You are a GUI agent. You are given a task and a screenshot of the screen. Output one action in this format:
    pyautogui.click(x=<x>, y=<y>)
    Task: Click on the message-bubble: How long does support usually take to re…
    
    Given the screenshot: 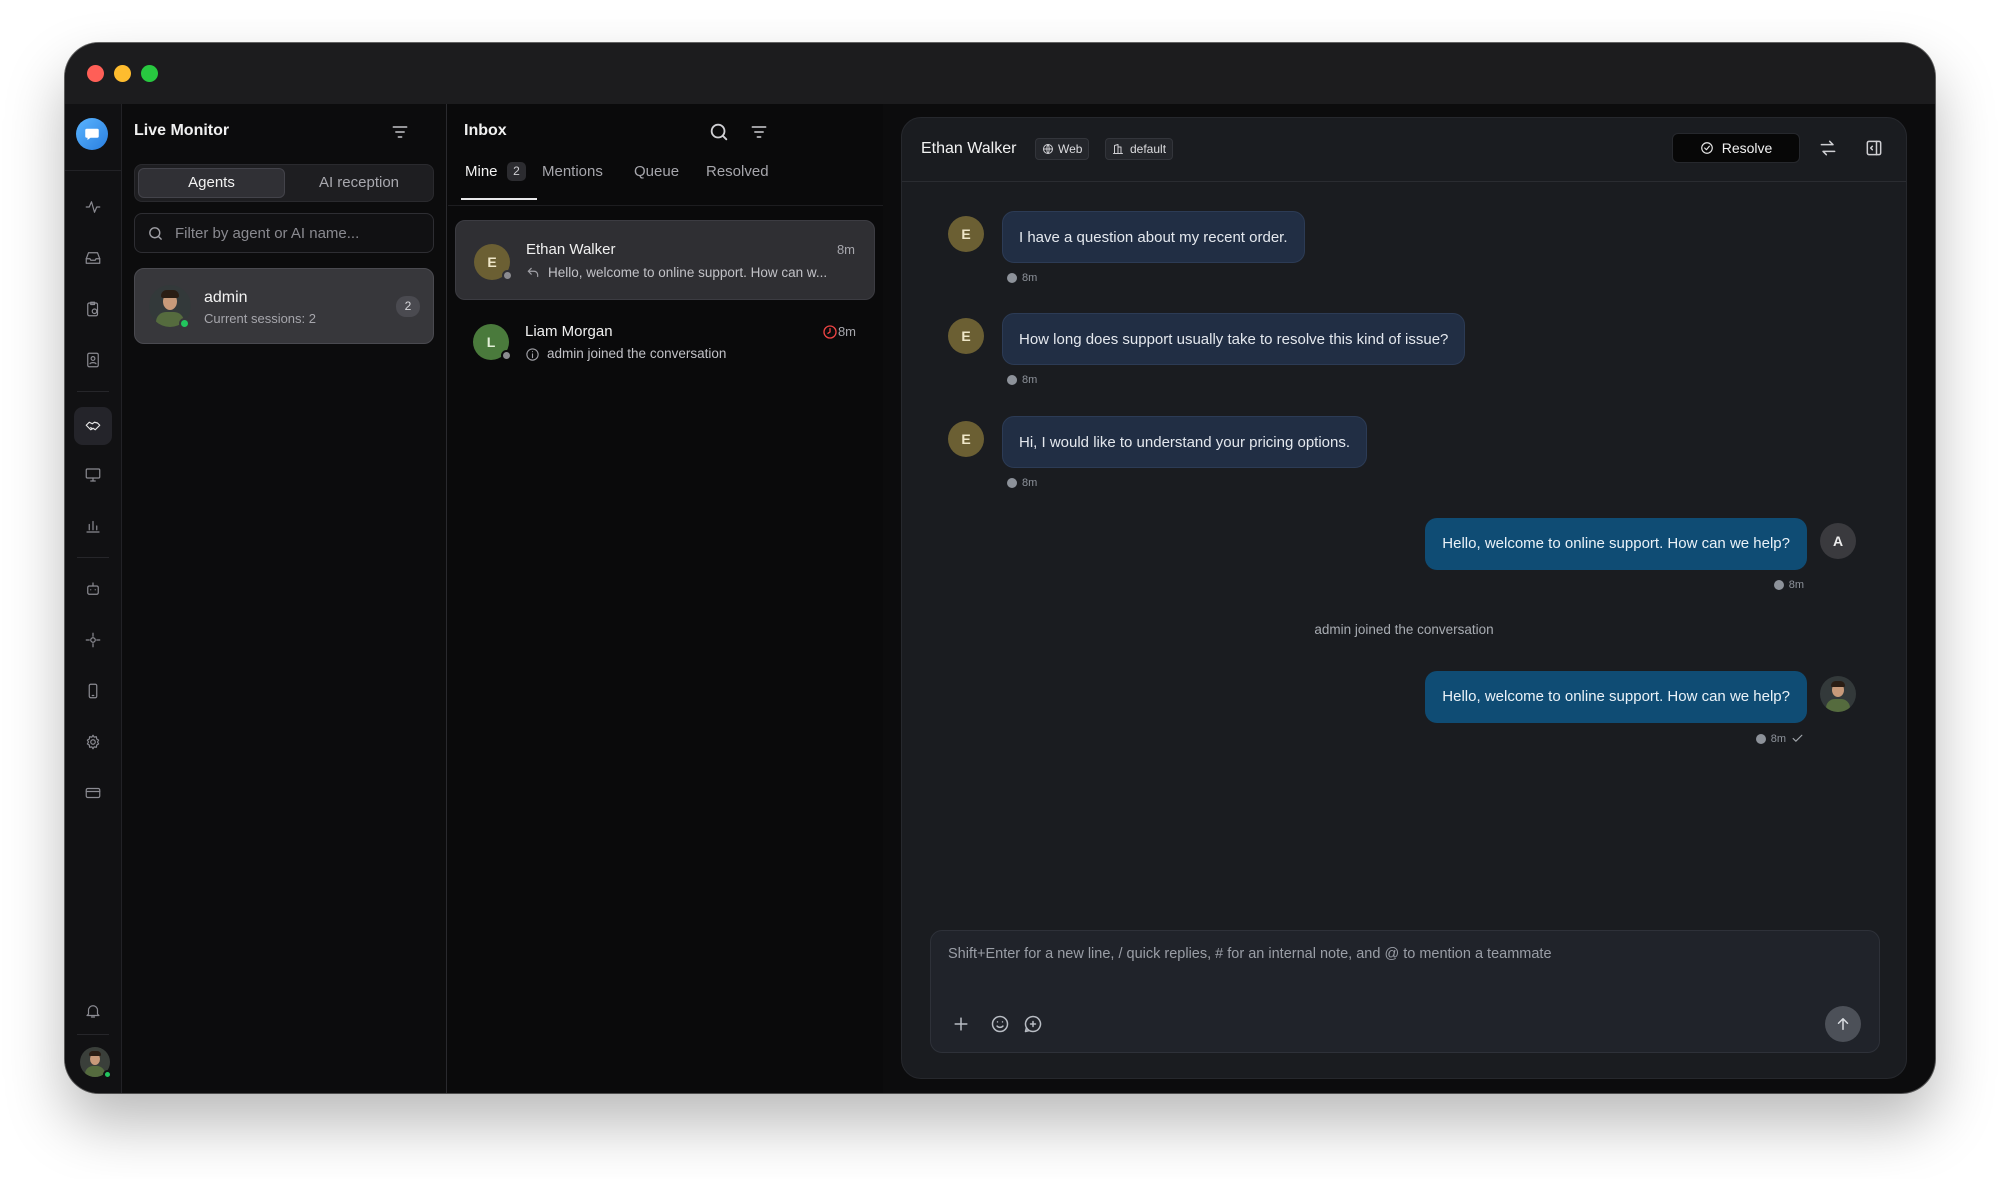 What is the action you would take?
    pyautogui.click(x=1234, y=339)
    